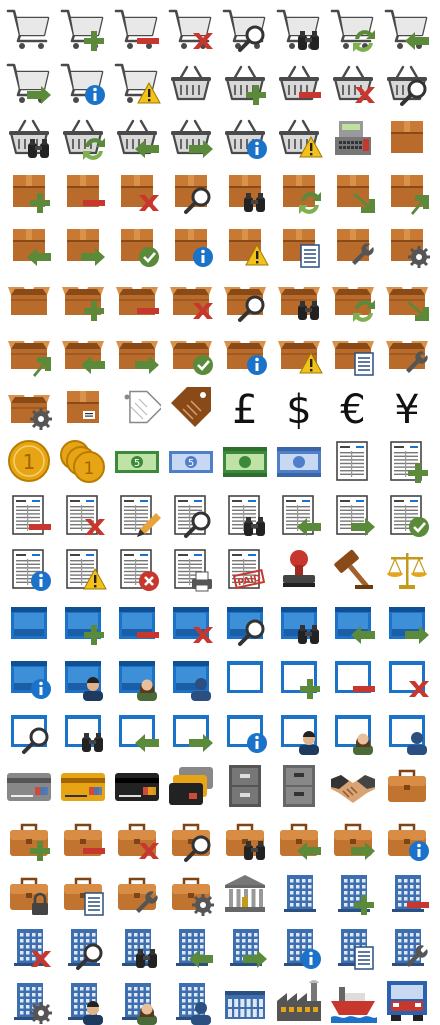  Describe the element at coordinates (407, 245) in the screenshot. I see `box-gear-icon` at that location.